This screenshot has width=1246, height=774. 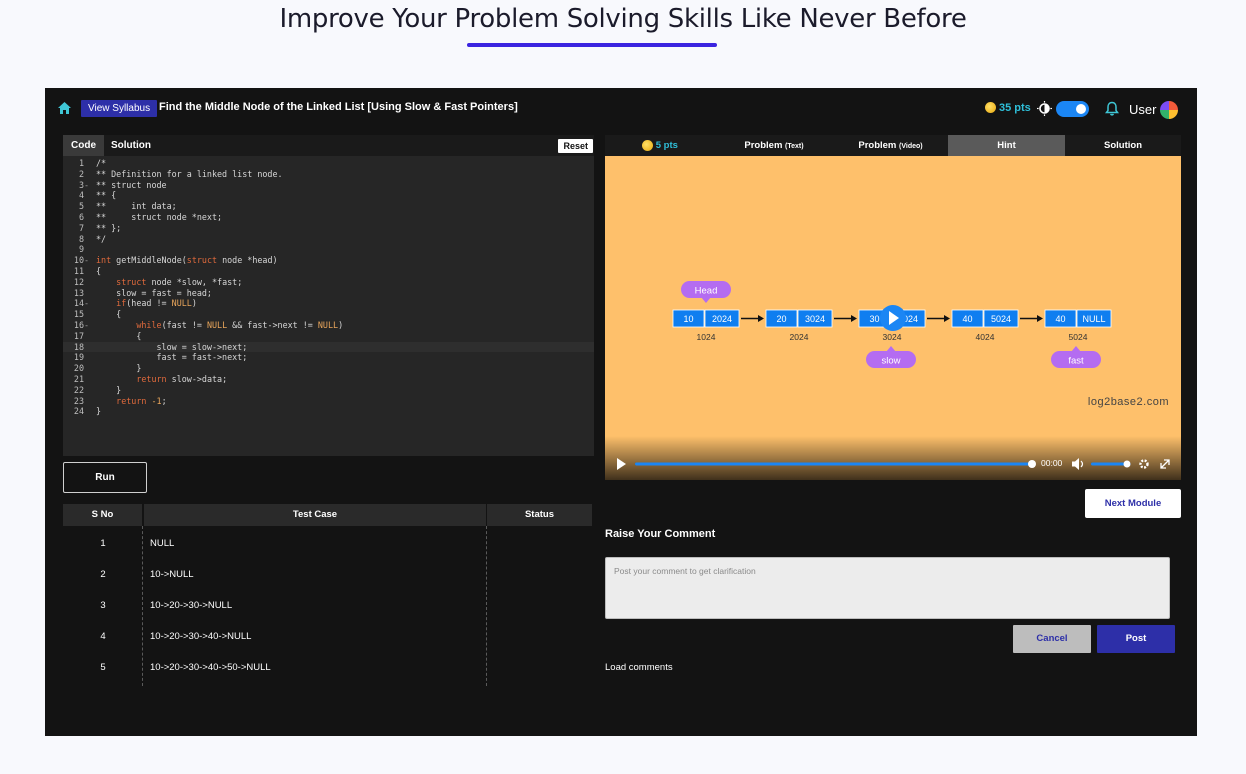 What do you see at coordinates (1082, 464) in the screenshot?
I see `volume-wave` at bounding box center [1082, 464].